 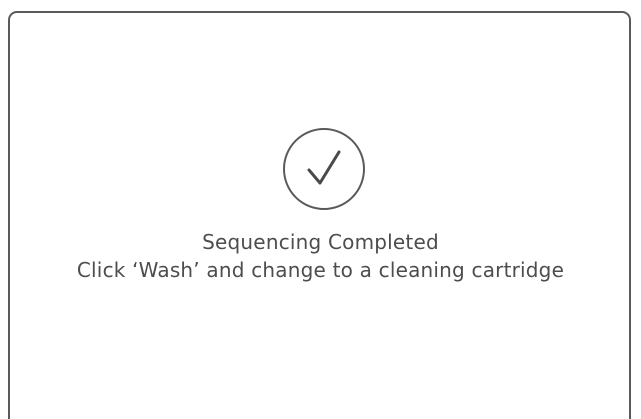 I want to click on checkmark-circle-icon, so click(x=324, y=169).